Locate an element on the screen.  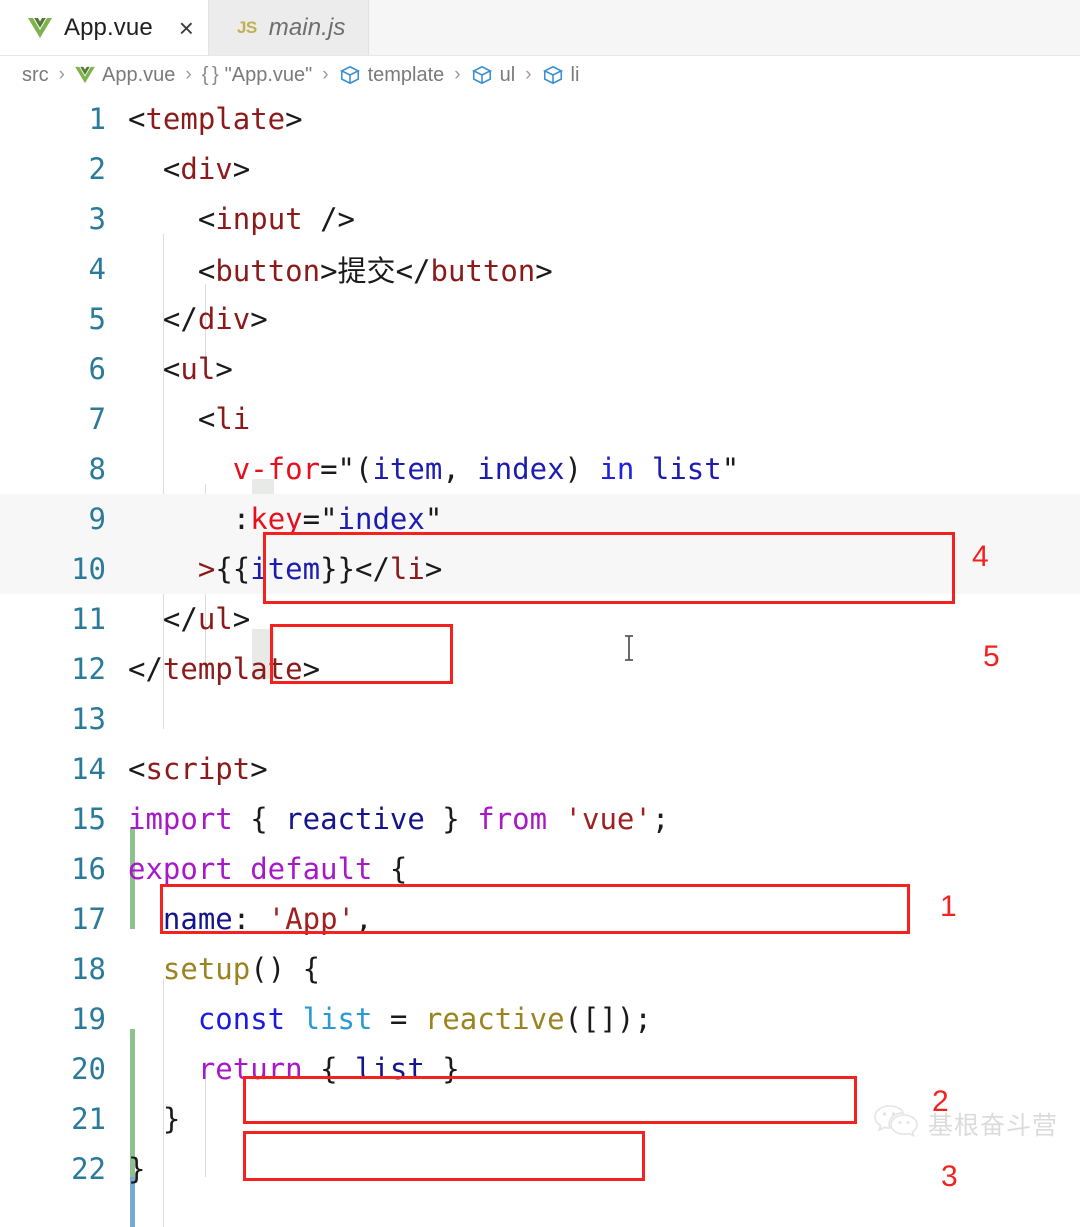
code-line: 3 <input /> is located at coordinates (540, 219).